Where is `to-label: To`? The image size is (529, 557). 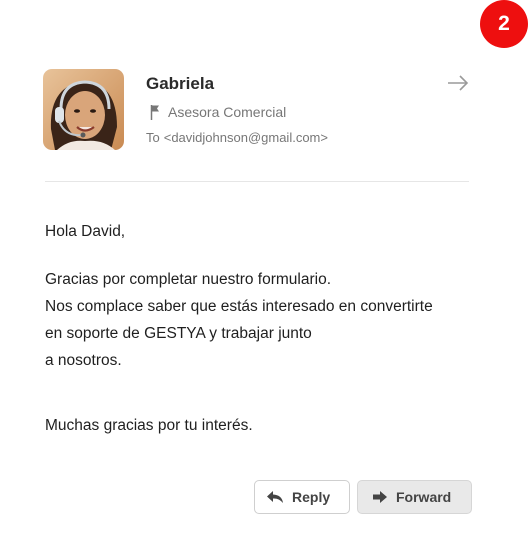 to-label: To is located at coordinates (153, 137).